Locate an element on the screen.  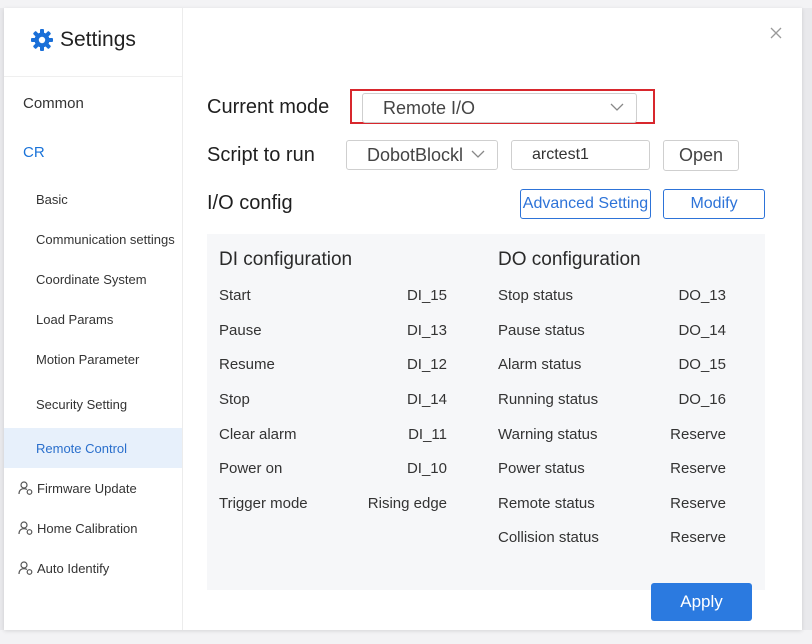
sidebar-divider is located at coordinates (93, 76).